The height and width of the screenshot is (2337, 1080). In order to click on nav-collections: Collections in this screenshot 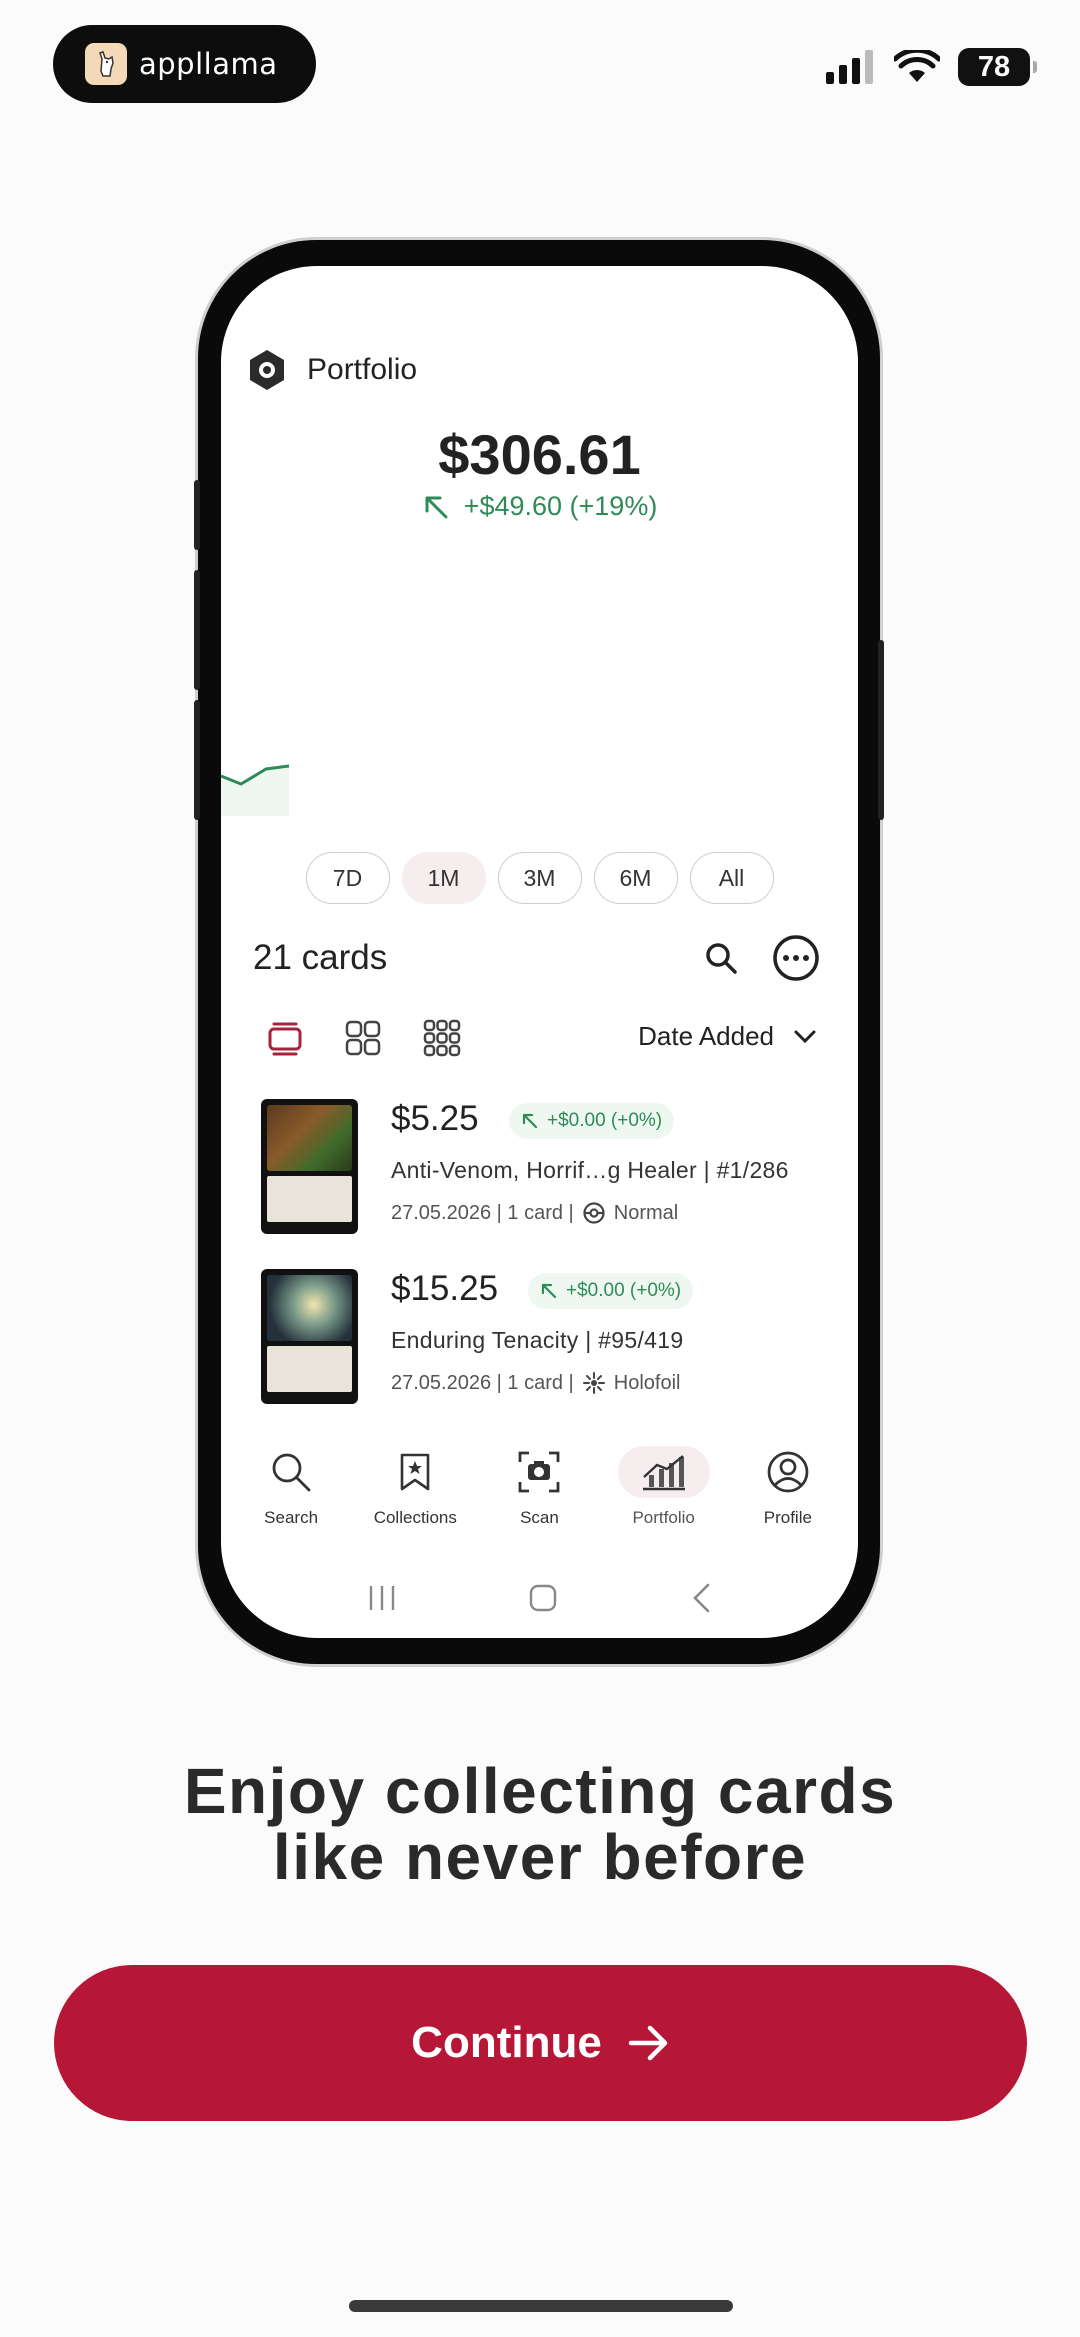, I will do `click(415, 1487)`.